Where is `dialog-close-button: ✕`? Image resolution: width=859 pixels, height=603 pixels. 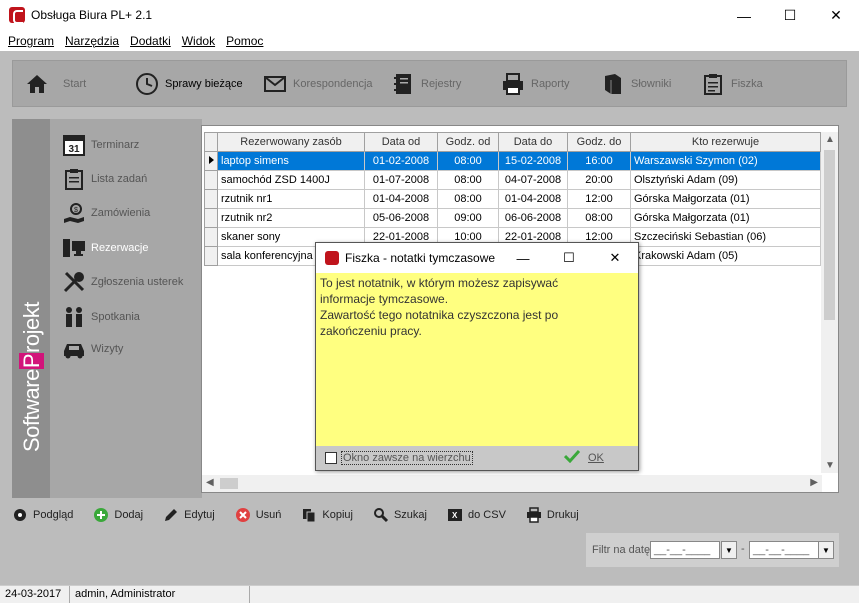 dialog-close-button: ✕ is located at coordinates (615, 258).